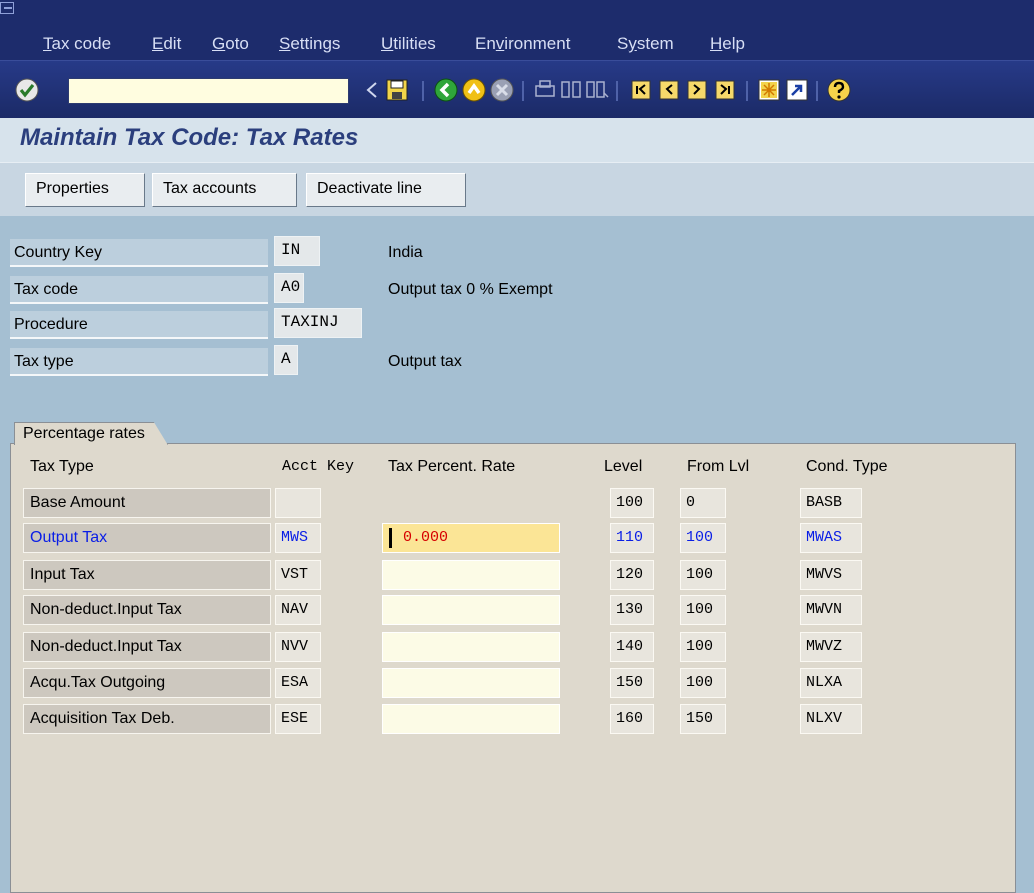 Image resolution: width=1034 pixels, height=893 pixels. Describe the element at coordinates (208, 91) in the screenshot. I see `command-field` at that location.